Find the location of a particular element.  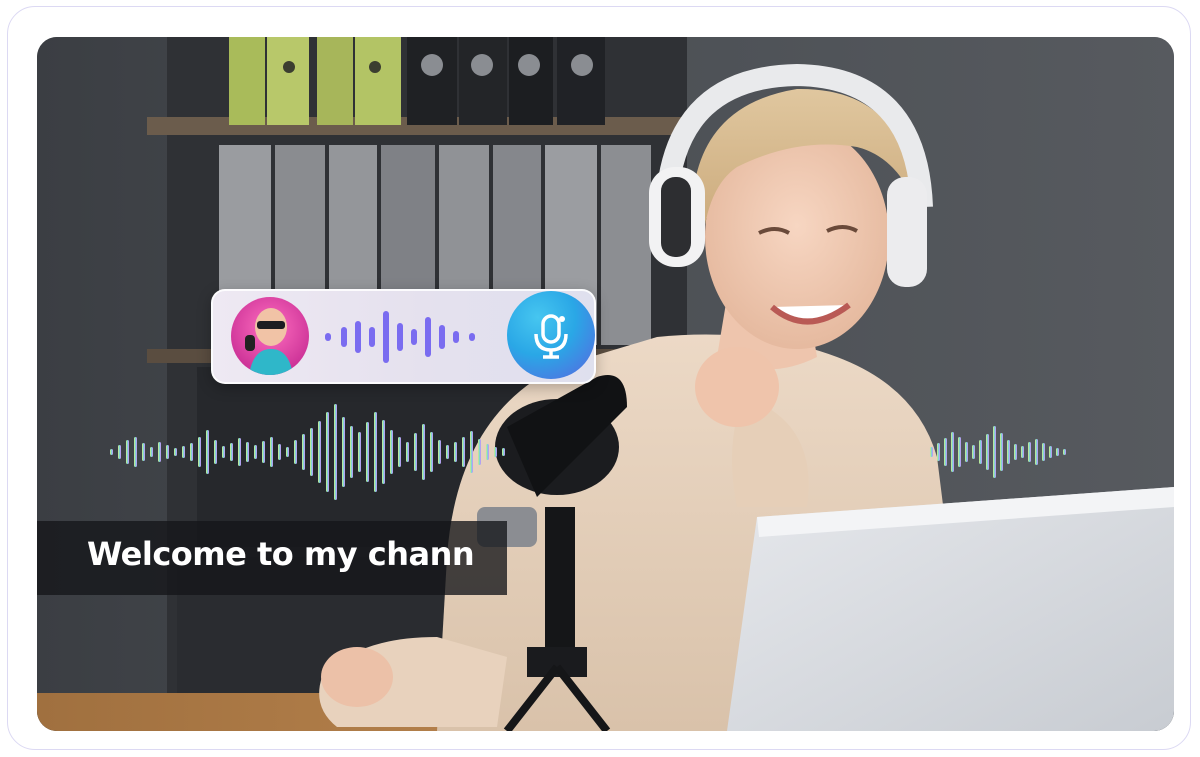

microphone-button is located at coordinates (551, 335).